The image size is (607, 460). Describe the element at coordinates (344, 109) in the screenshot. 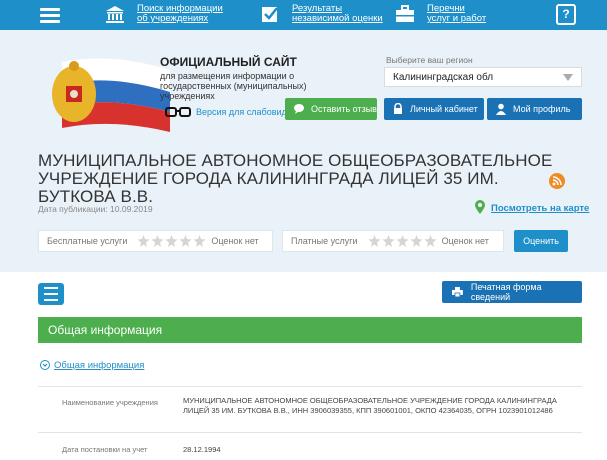

I see `leave-feedback-label: Оставить отзыв` at that location.